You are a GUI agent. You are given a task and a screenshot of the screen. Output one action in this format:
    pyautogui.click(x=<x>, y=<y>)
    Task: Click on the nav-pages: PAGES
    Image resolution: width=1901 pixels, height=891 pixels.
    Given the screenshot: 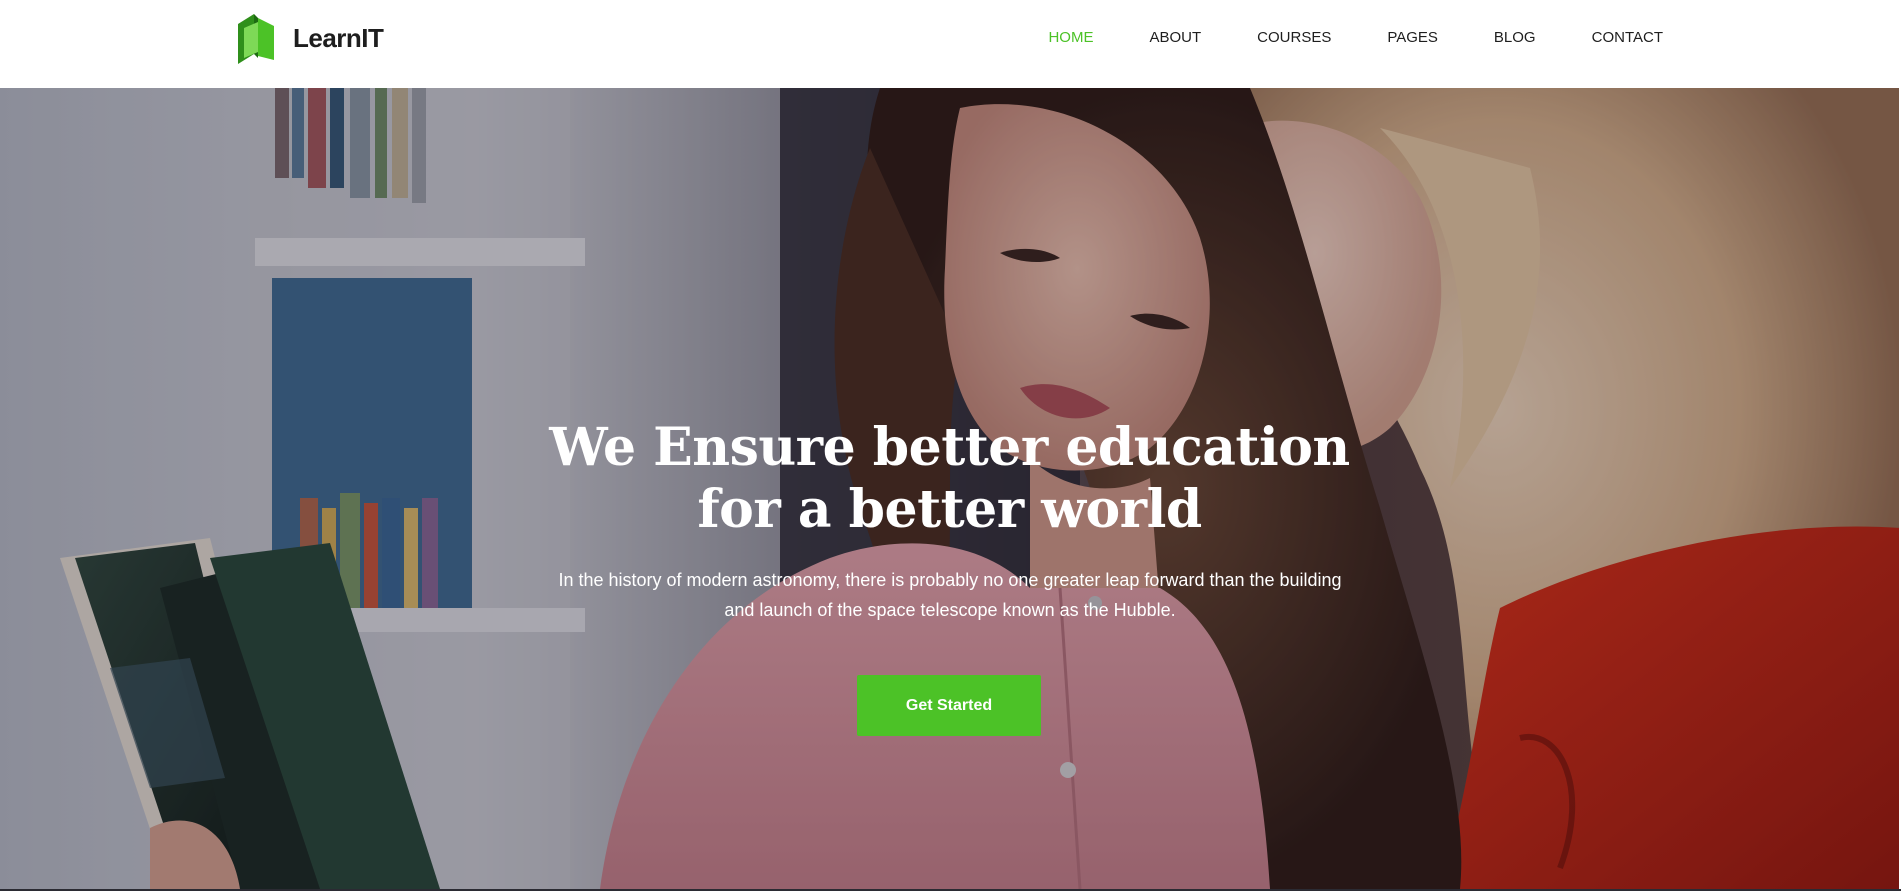 What is the action you would take?
    pyautogui.click(x=1412, y=38)
    